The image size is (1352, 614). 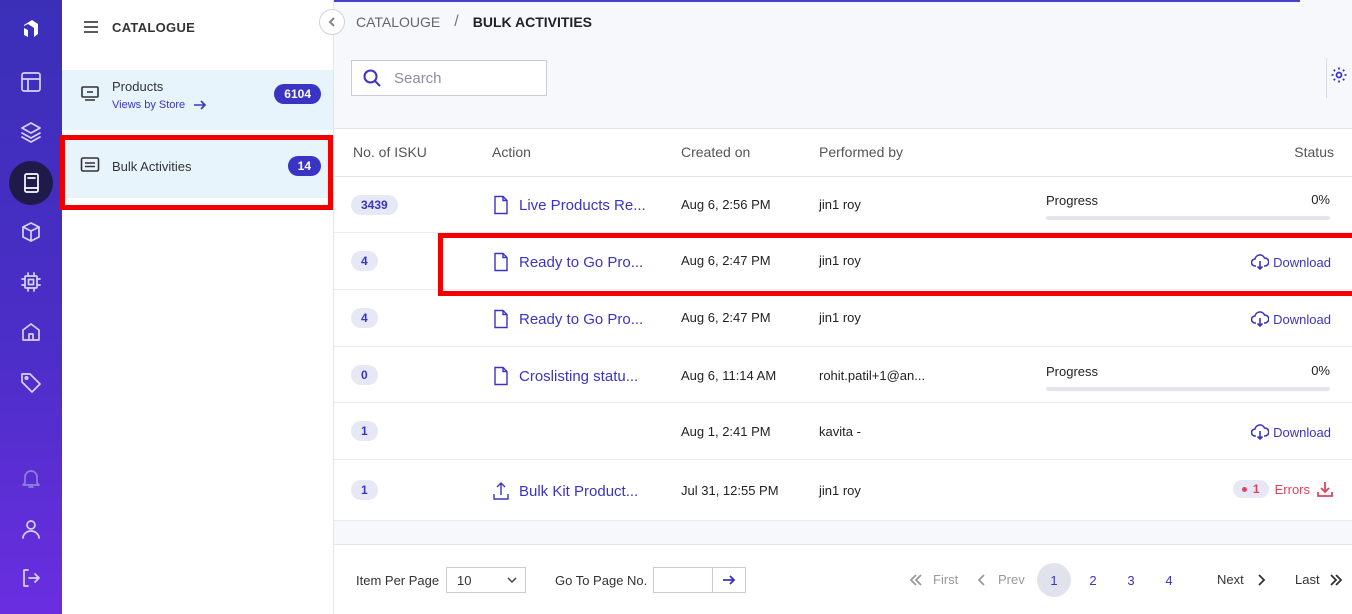 I want to click on page-number-3: 3, so click(x=1131, y=580).